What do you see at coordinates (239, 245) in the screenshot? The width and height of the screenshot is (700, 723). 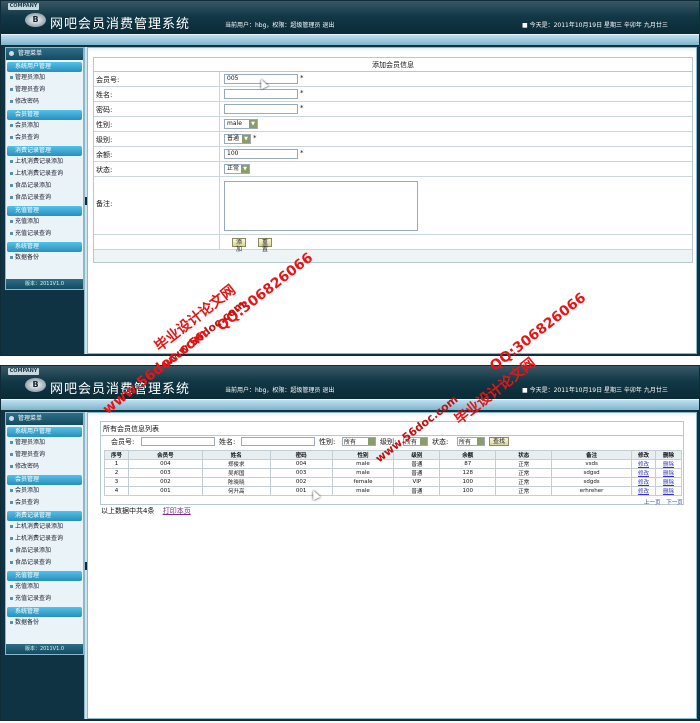 I see `add-button: 添加` at bounding box center [239, 245].